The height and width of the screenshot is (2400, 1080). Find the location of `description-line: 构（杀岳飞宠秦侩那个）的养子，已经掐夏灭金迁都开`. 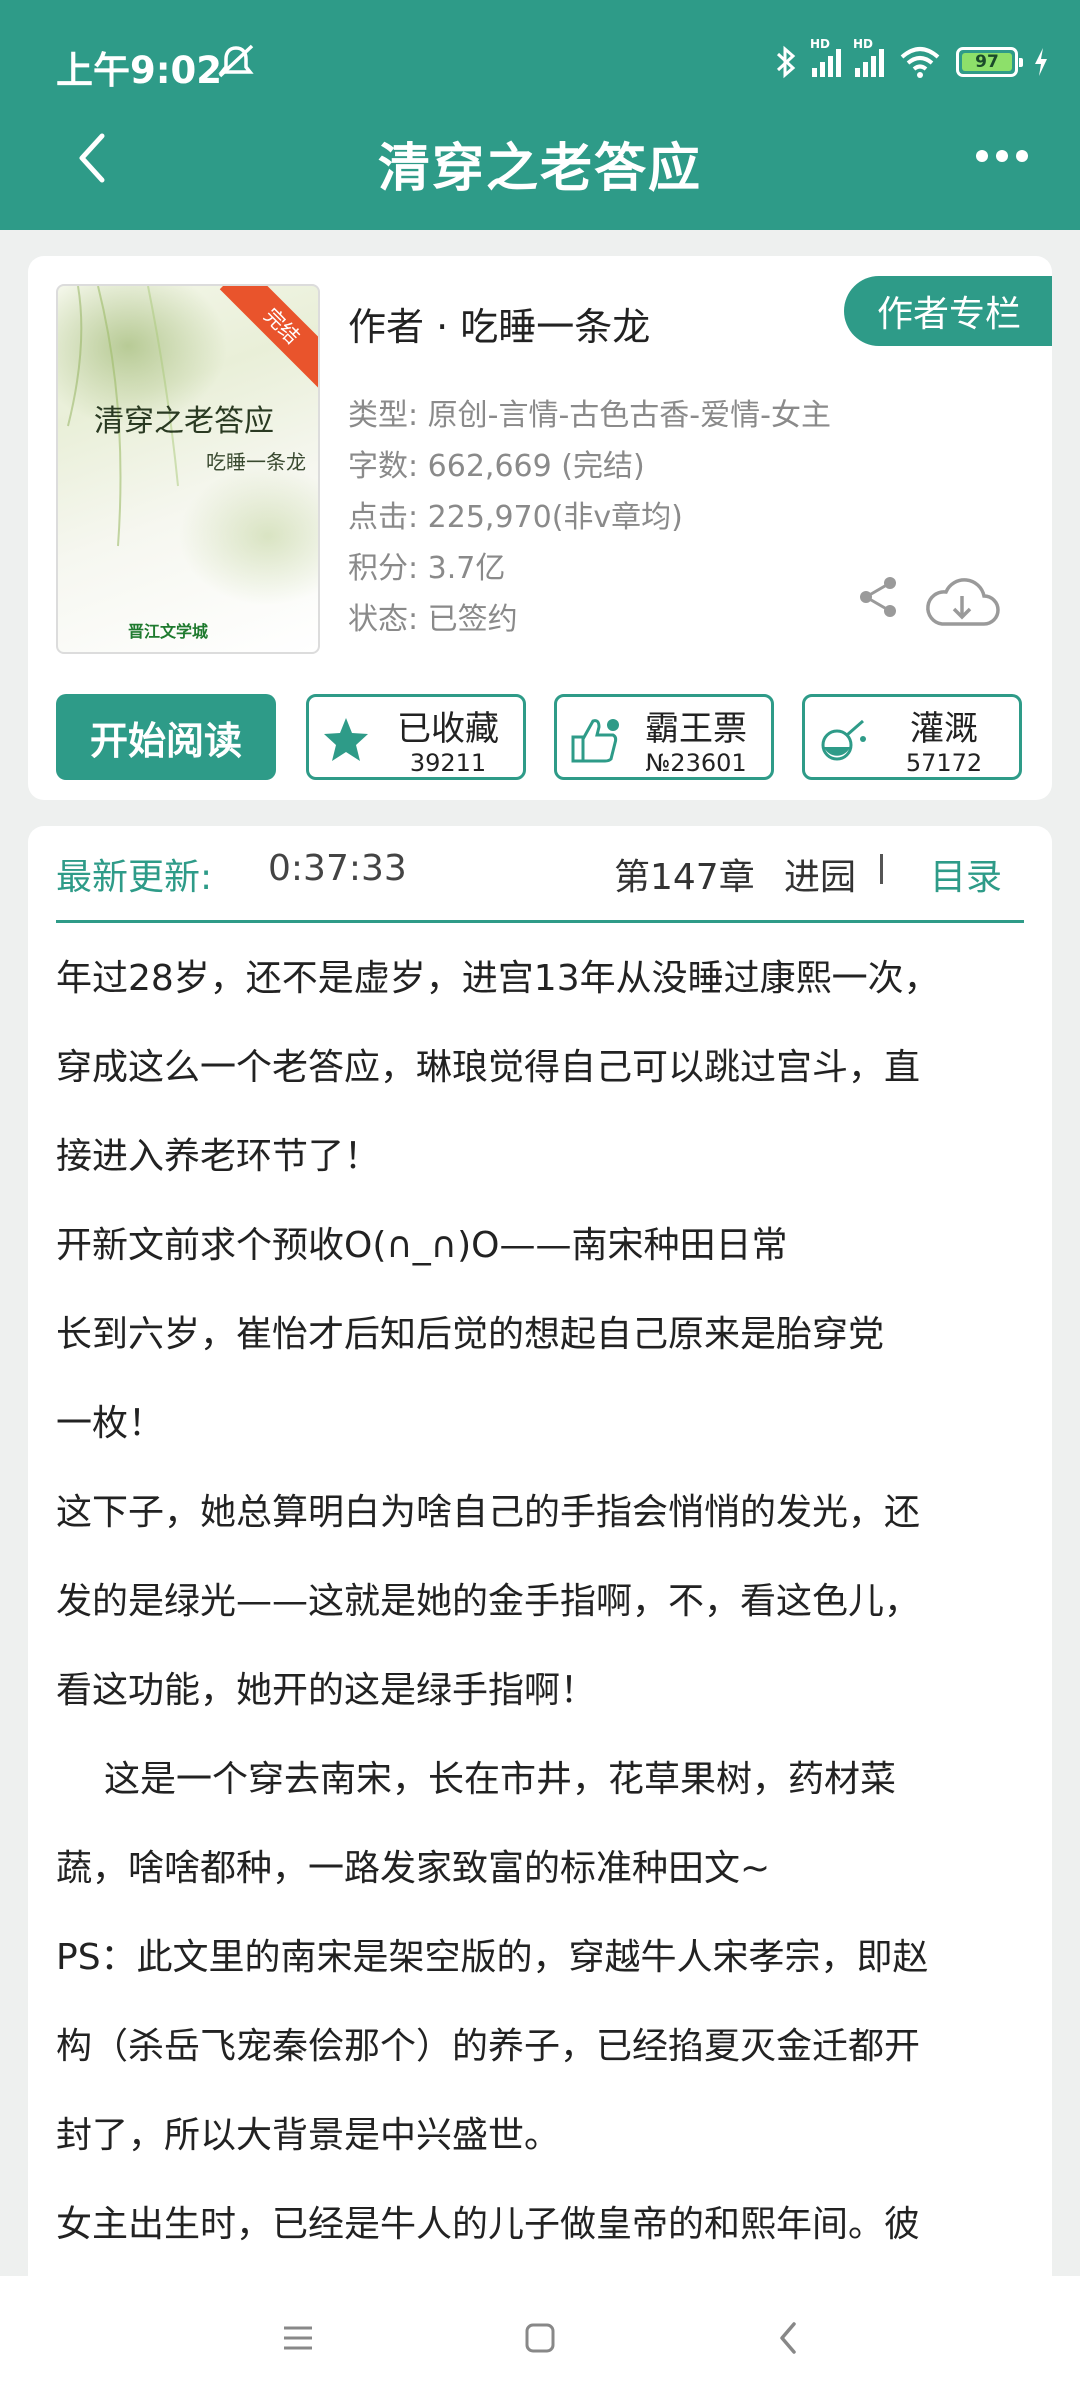

description-line: 构（杀岳飞宠秦侩那个）的养子，已经掐夏灭金迁都开 is located at coordinates (488, 2046).